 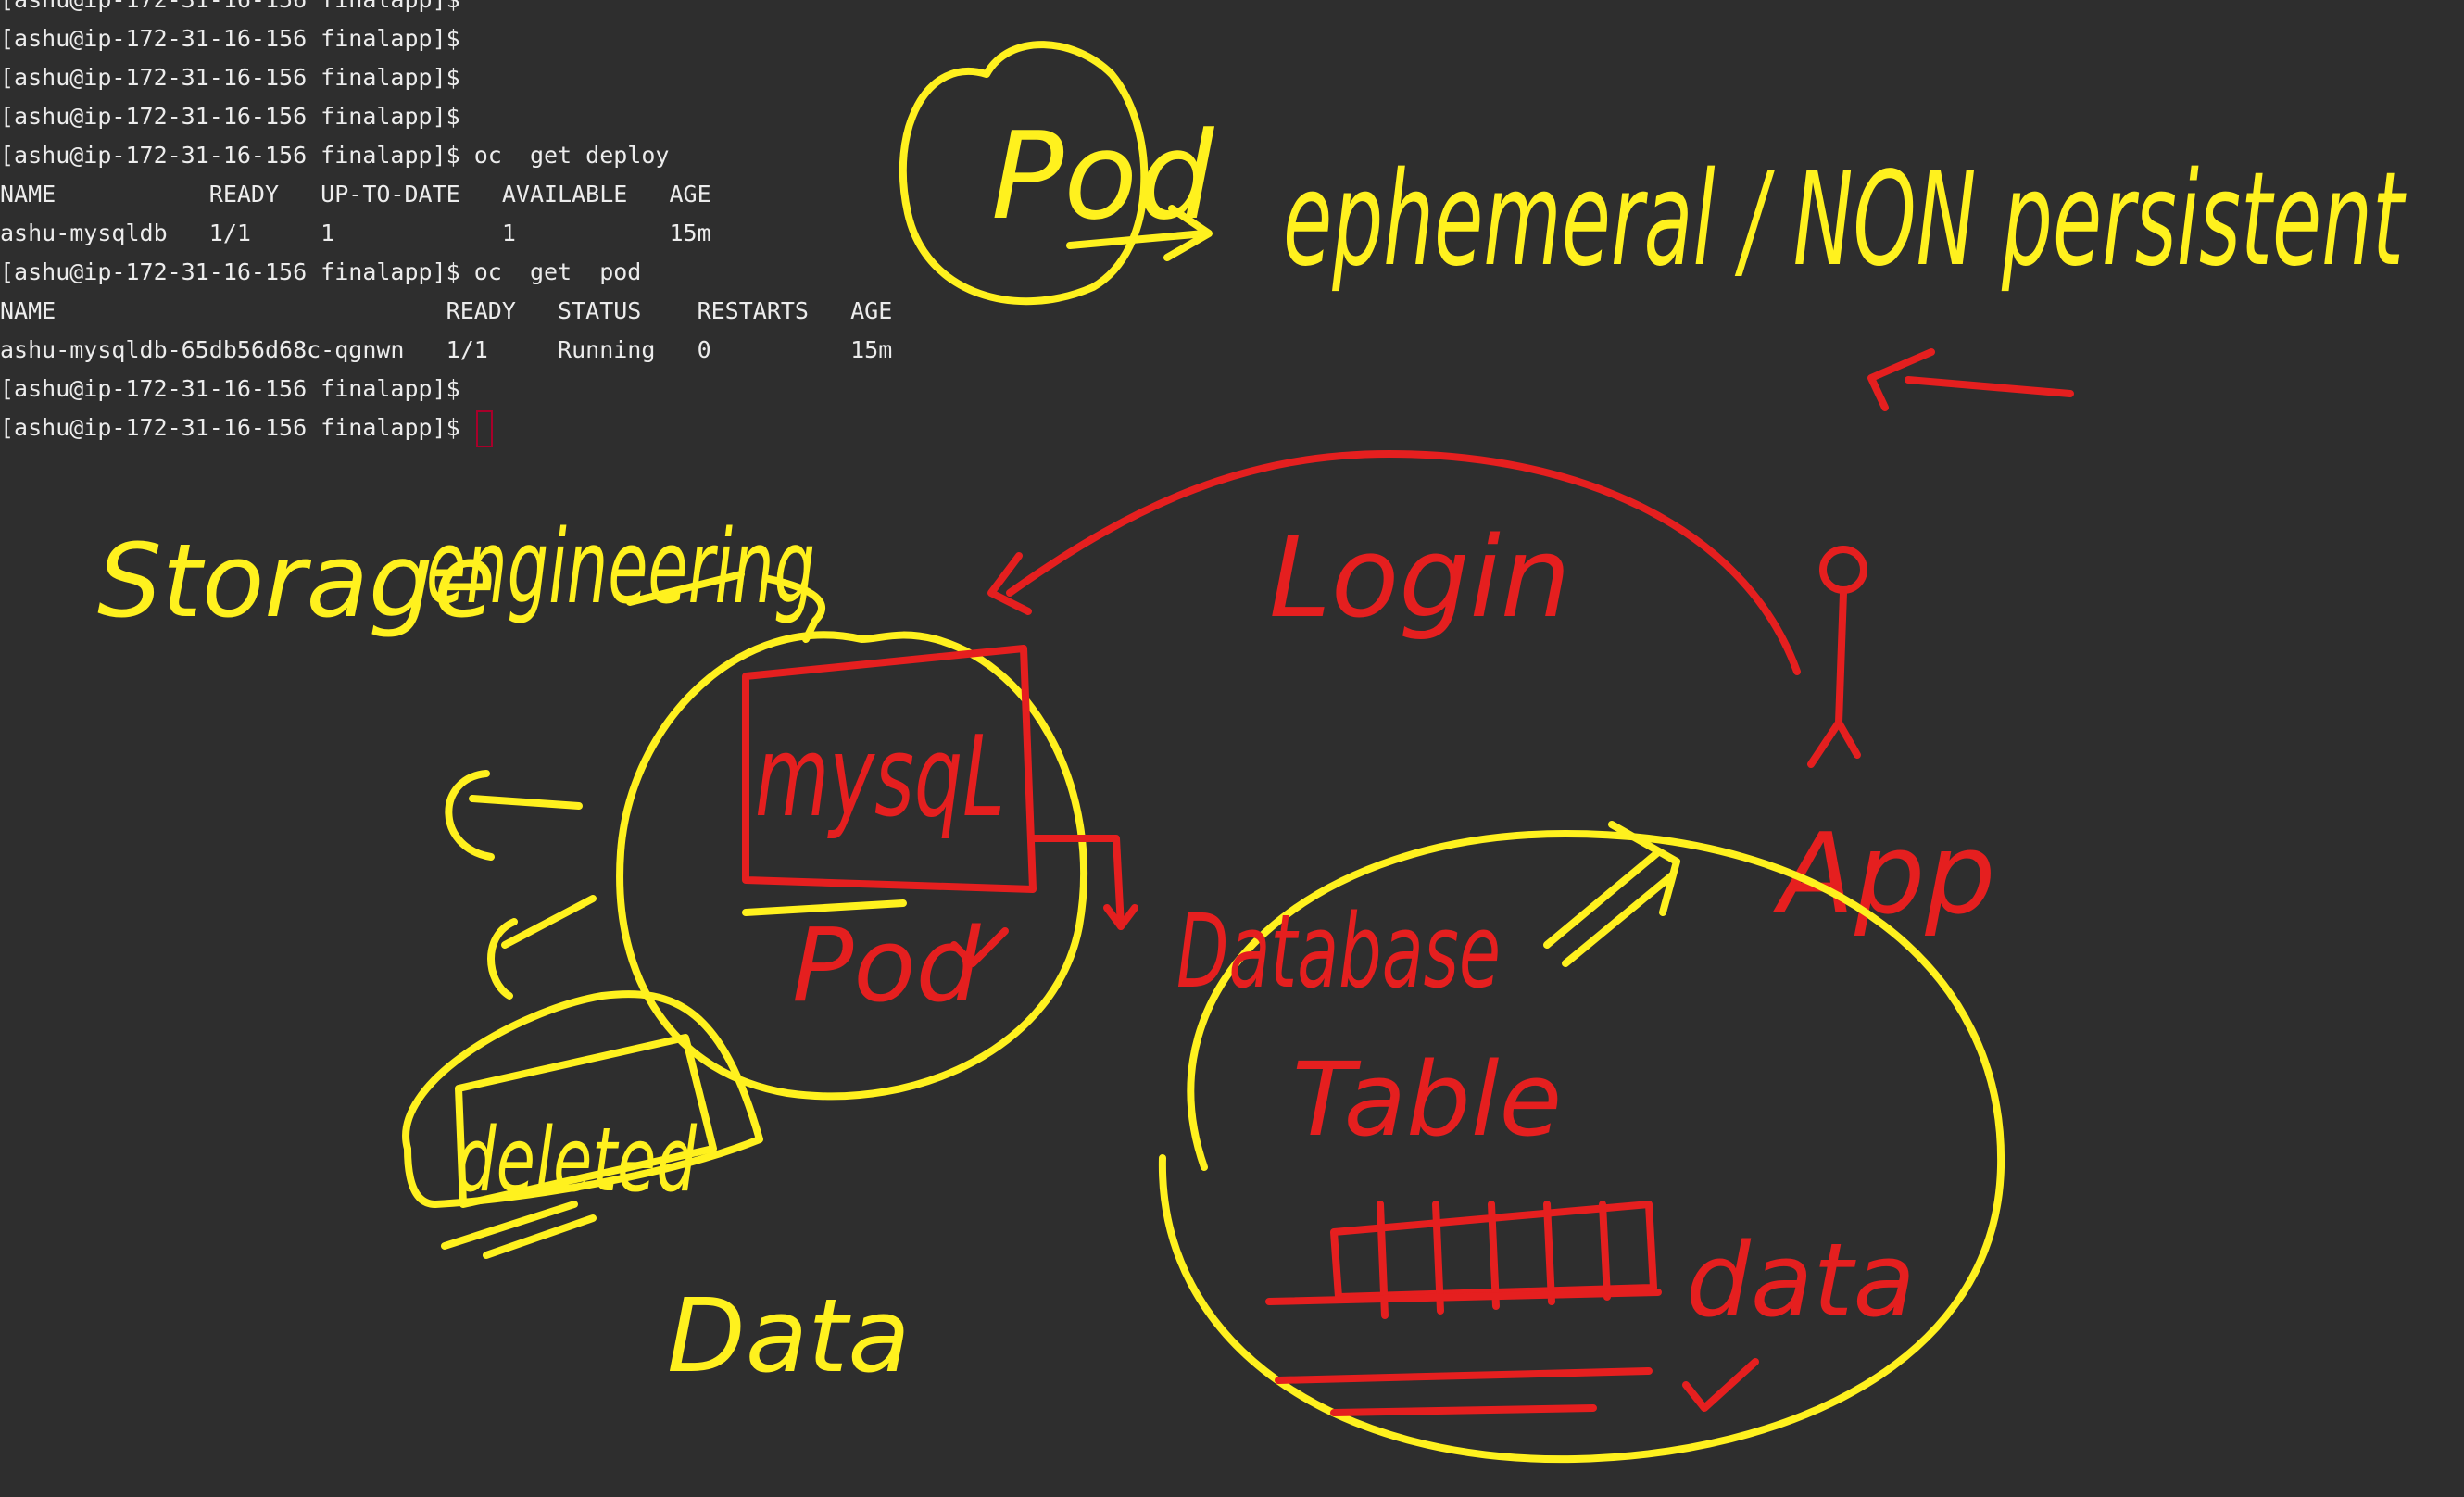 I want to click on database-label: Database, so click(x=1338, y=951).